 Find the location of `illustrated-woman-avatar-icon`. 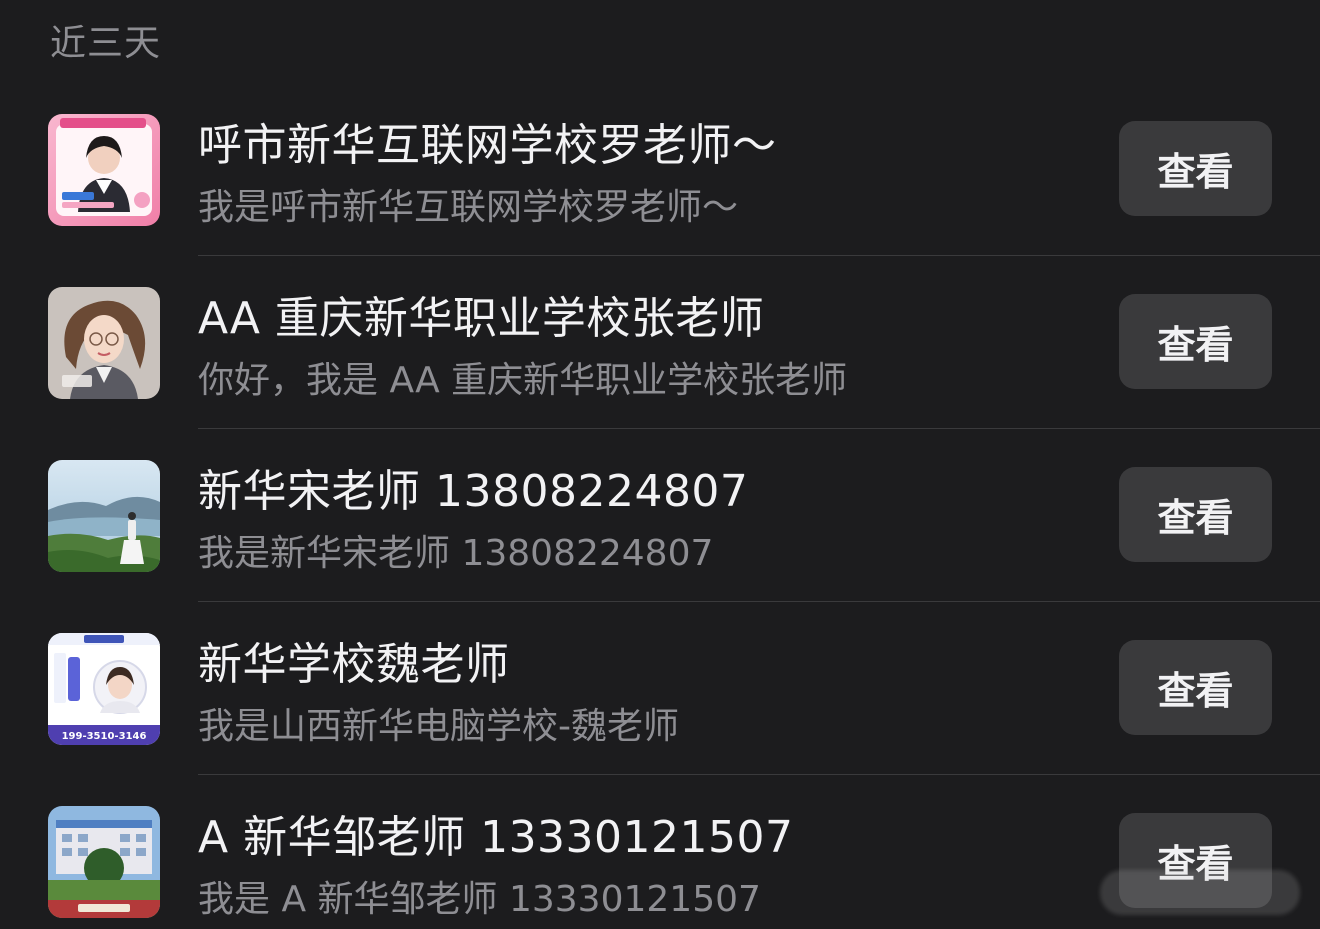

illustrated-woman-avatar-icon is located at coordinates (104, 343).